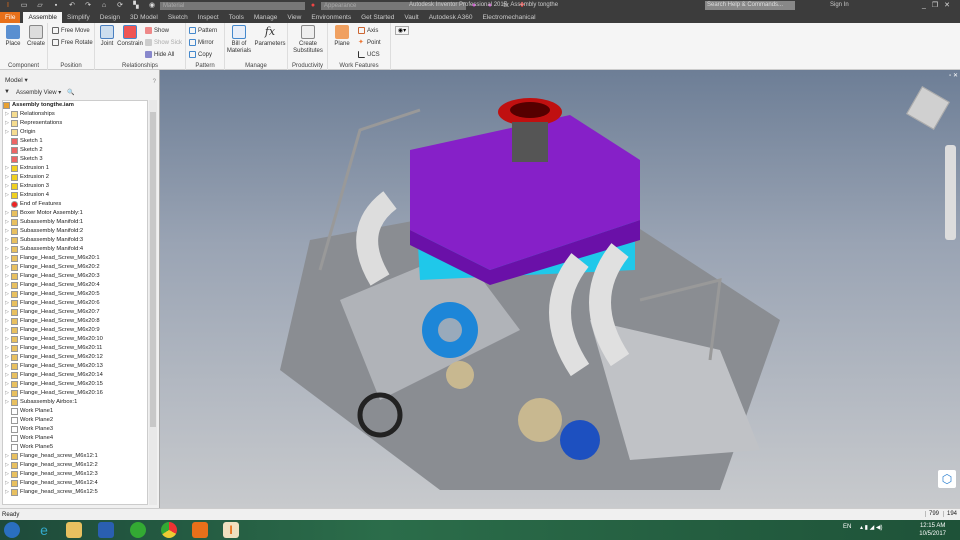  I want to click on tree-item: Sketch 1, so click(75, 141).